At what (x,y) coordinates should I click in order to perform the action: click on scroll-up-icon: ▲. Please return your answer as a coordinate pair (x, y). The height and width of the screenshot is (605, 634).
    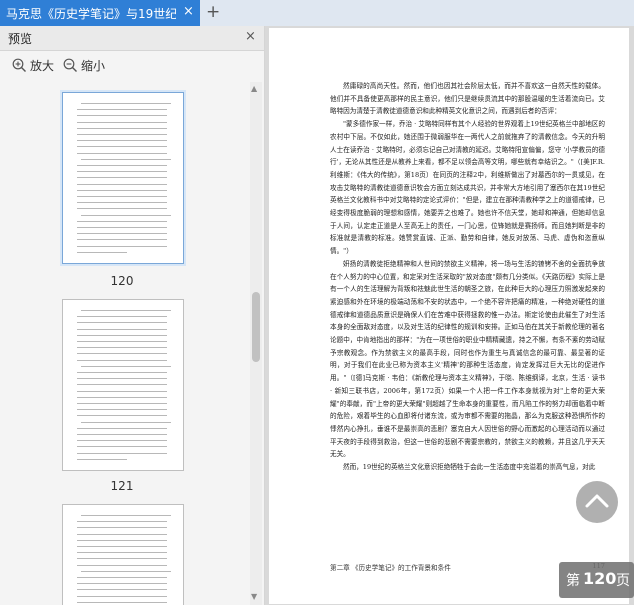
    Looking at the image, I should click on (254, 88).